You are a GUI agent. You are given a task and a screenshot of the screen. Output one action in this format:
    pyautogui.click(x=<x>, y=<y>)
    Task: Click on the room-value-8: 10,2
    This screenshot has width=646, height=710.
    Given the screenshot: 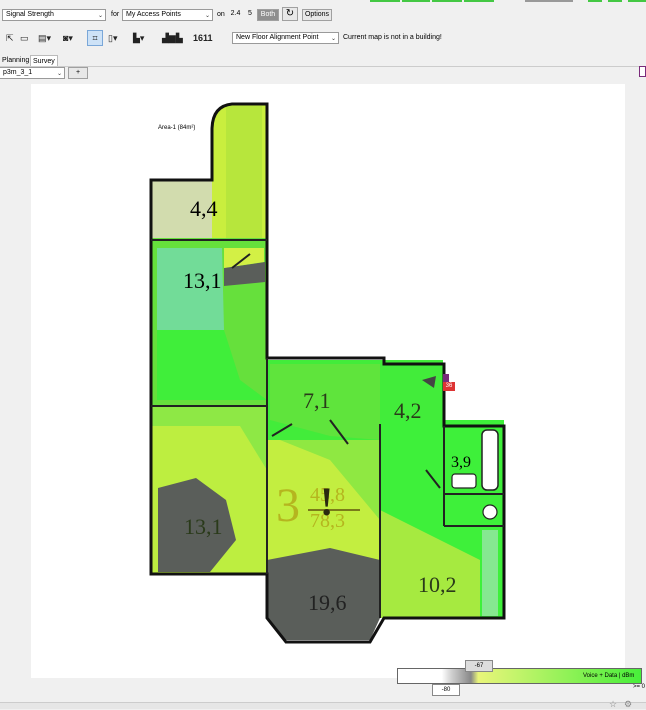 What is the action you would take?
    pyautogui.click(x=437, y=584)
    